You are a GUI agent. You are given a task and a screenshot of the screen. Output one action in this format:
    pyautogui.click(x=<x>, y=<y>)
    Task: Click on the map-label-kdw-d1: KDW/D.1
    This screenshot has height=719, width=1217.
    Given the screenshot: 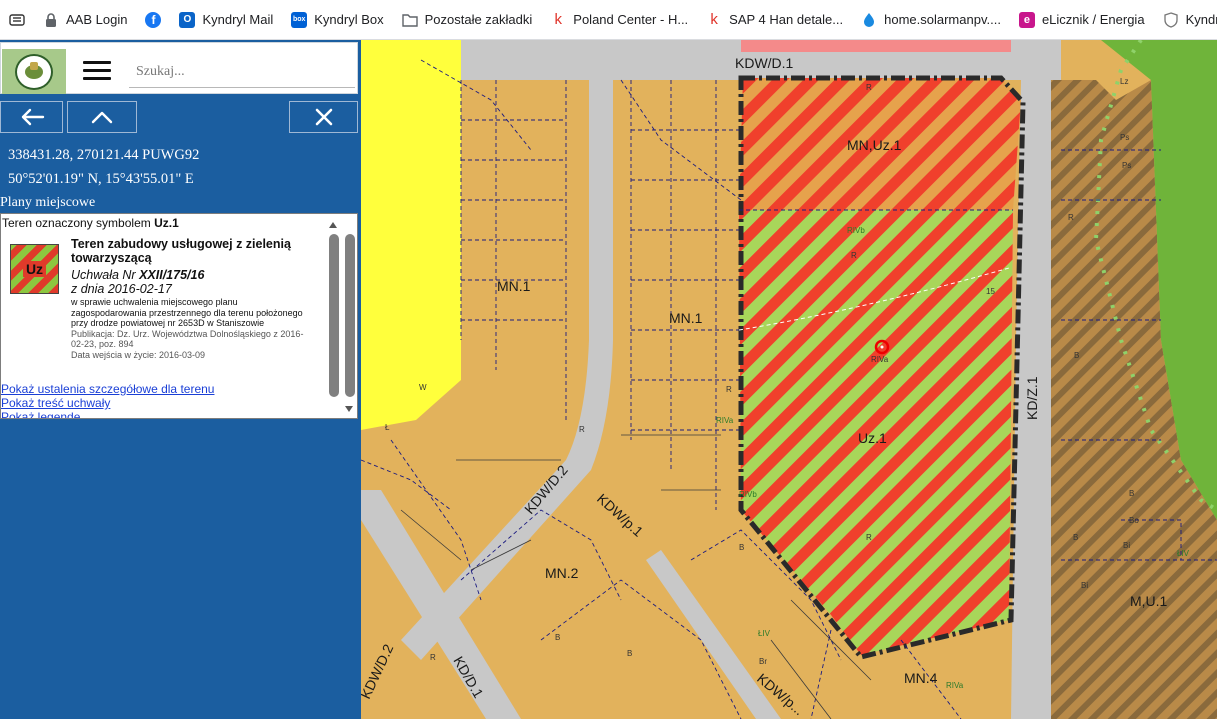 What is the action you would take?
    pyautogui.click(x=764, y=63)
    